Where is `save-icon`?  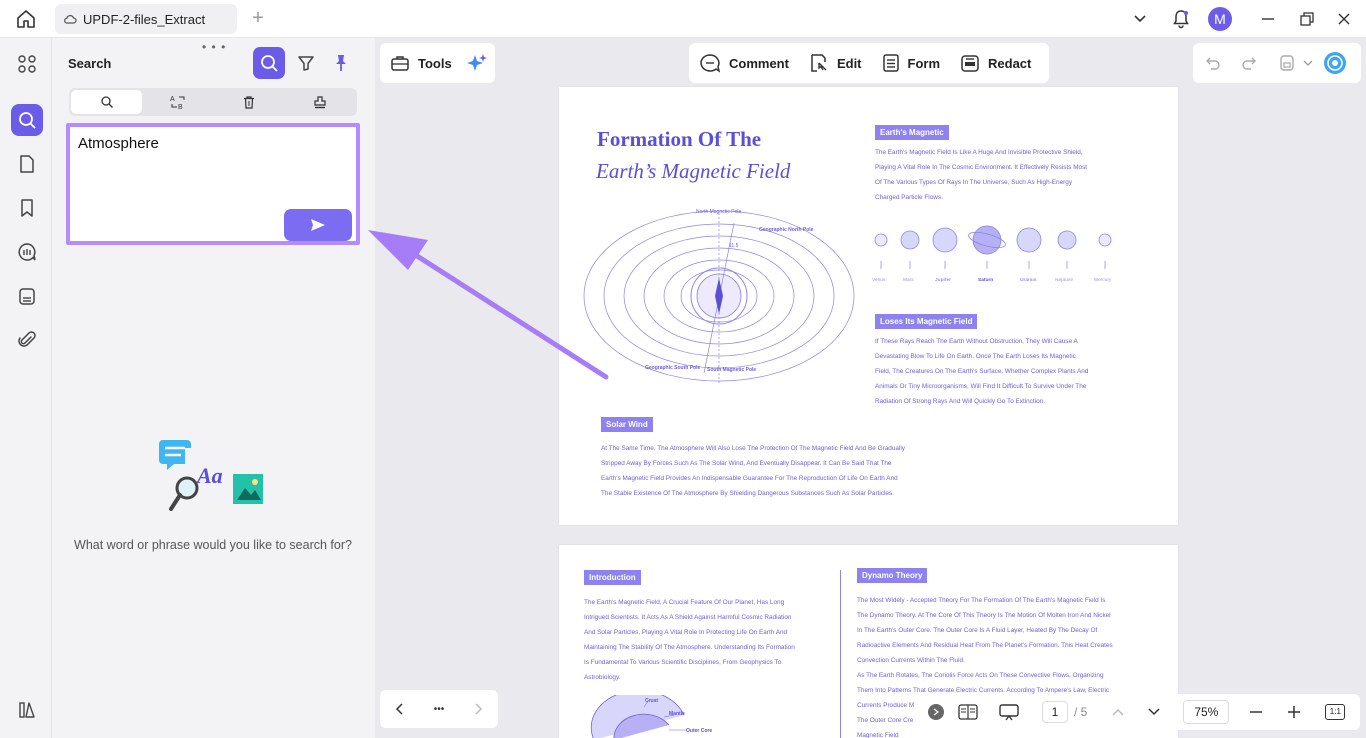 save-icon is located at coordinates (1287, 63).